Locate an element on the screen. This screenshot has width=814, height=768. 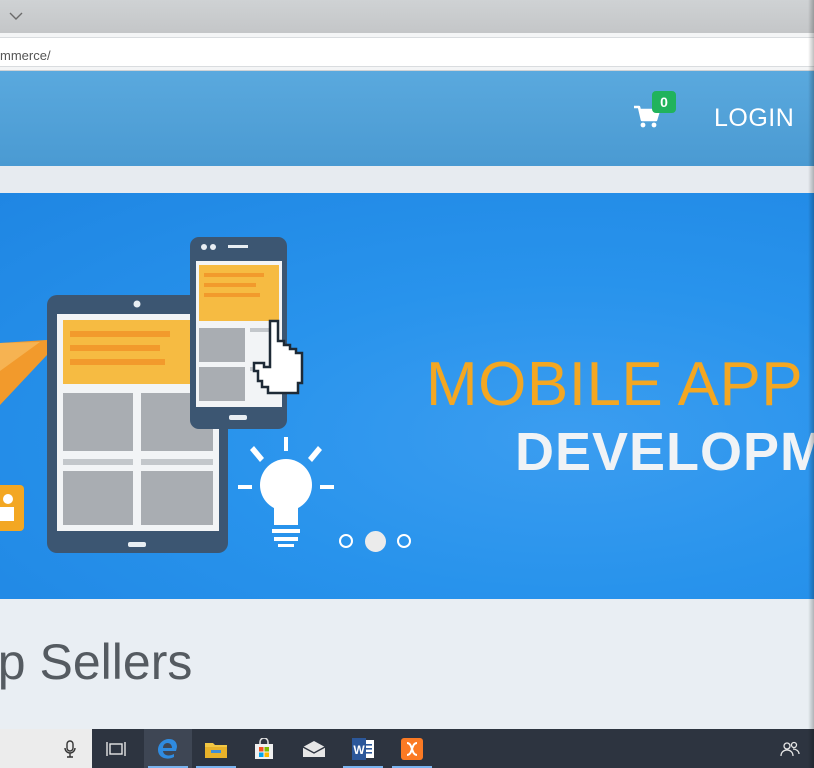
hero-top-spacer is located at coordinates (407, 179).